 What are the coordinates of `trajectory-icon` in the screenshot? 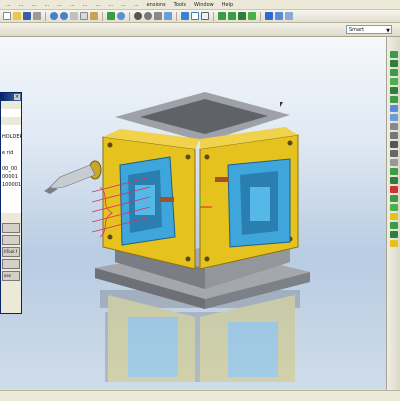 It's located at (393, 108).